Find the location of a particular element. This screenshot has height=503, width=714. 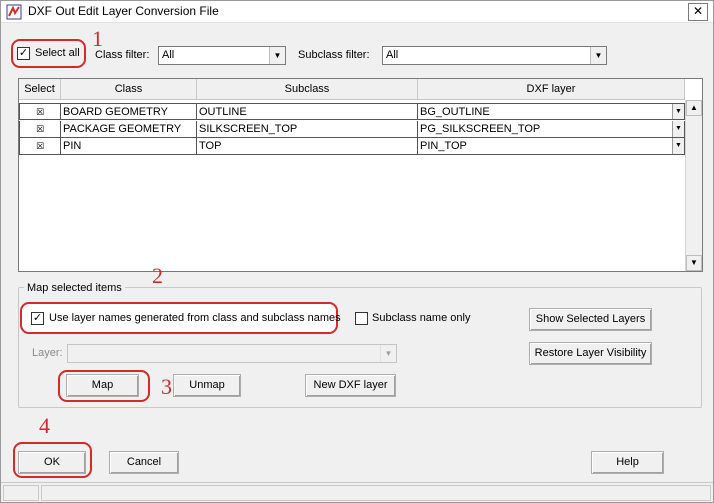

subclass-filter-value: All is located at coordinates (392, 55).